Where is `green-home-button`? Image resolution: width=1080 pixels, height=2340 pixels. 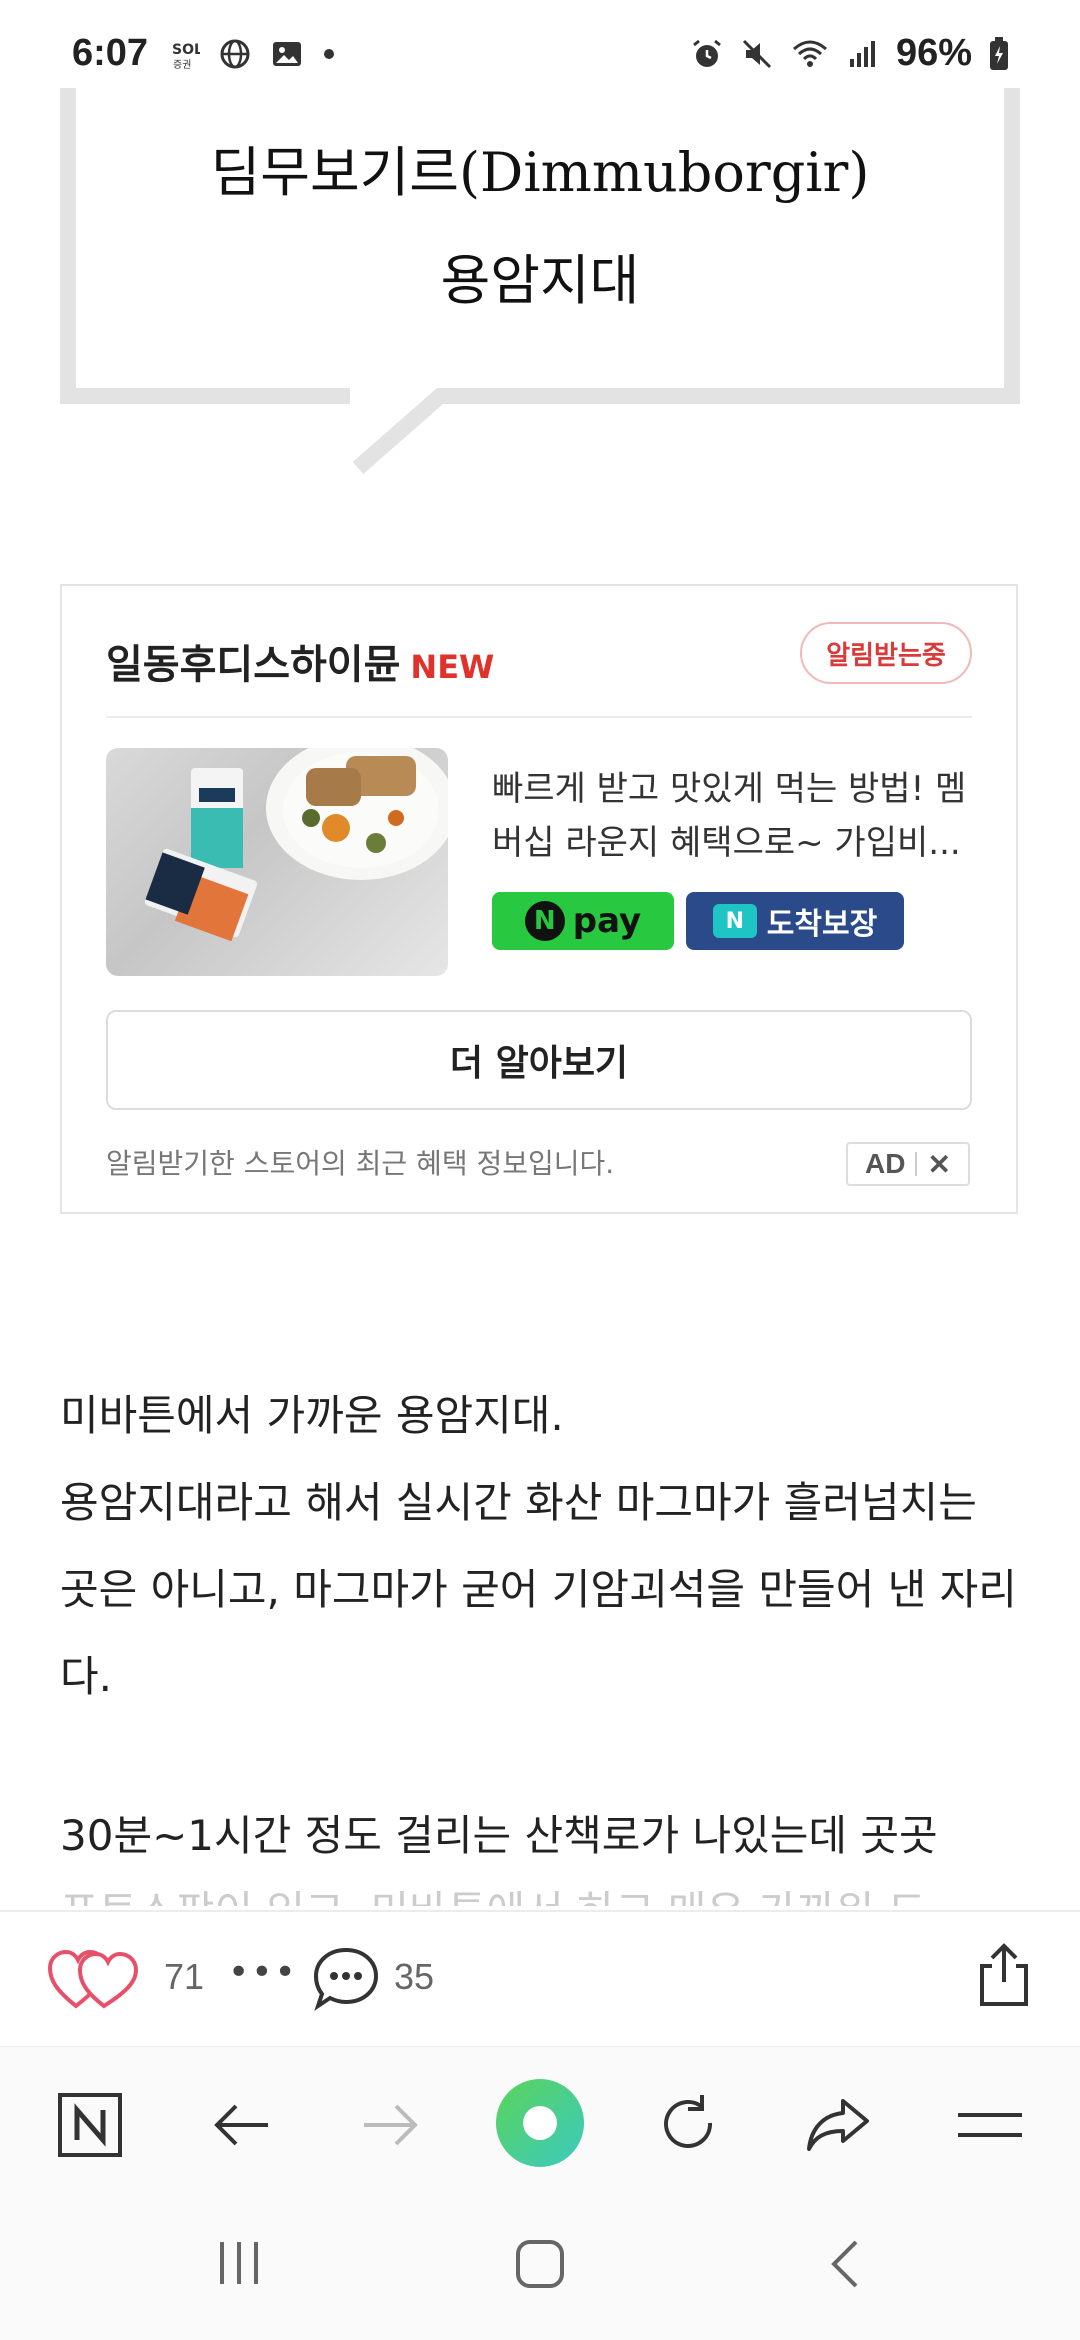
green-home-button is located at coordinates (540, 2123).